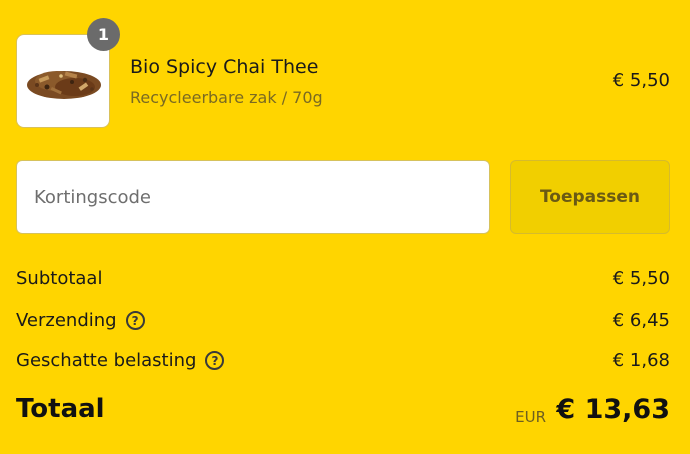  Describe the element at coordinates (641, 80) in the screenshot. I see `product-price: € 5,50` at that location.